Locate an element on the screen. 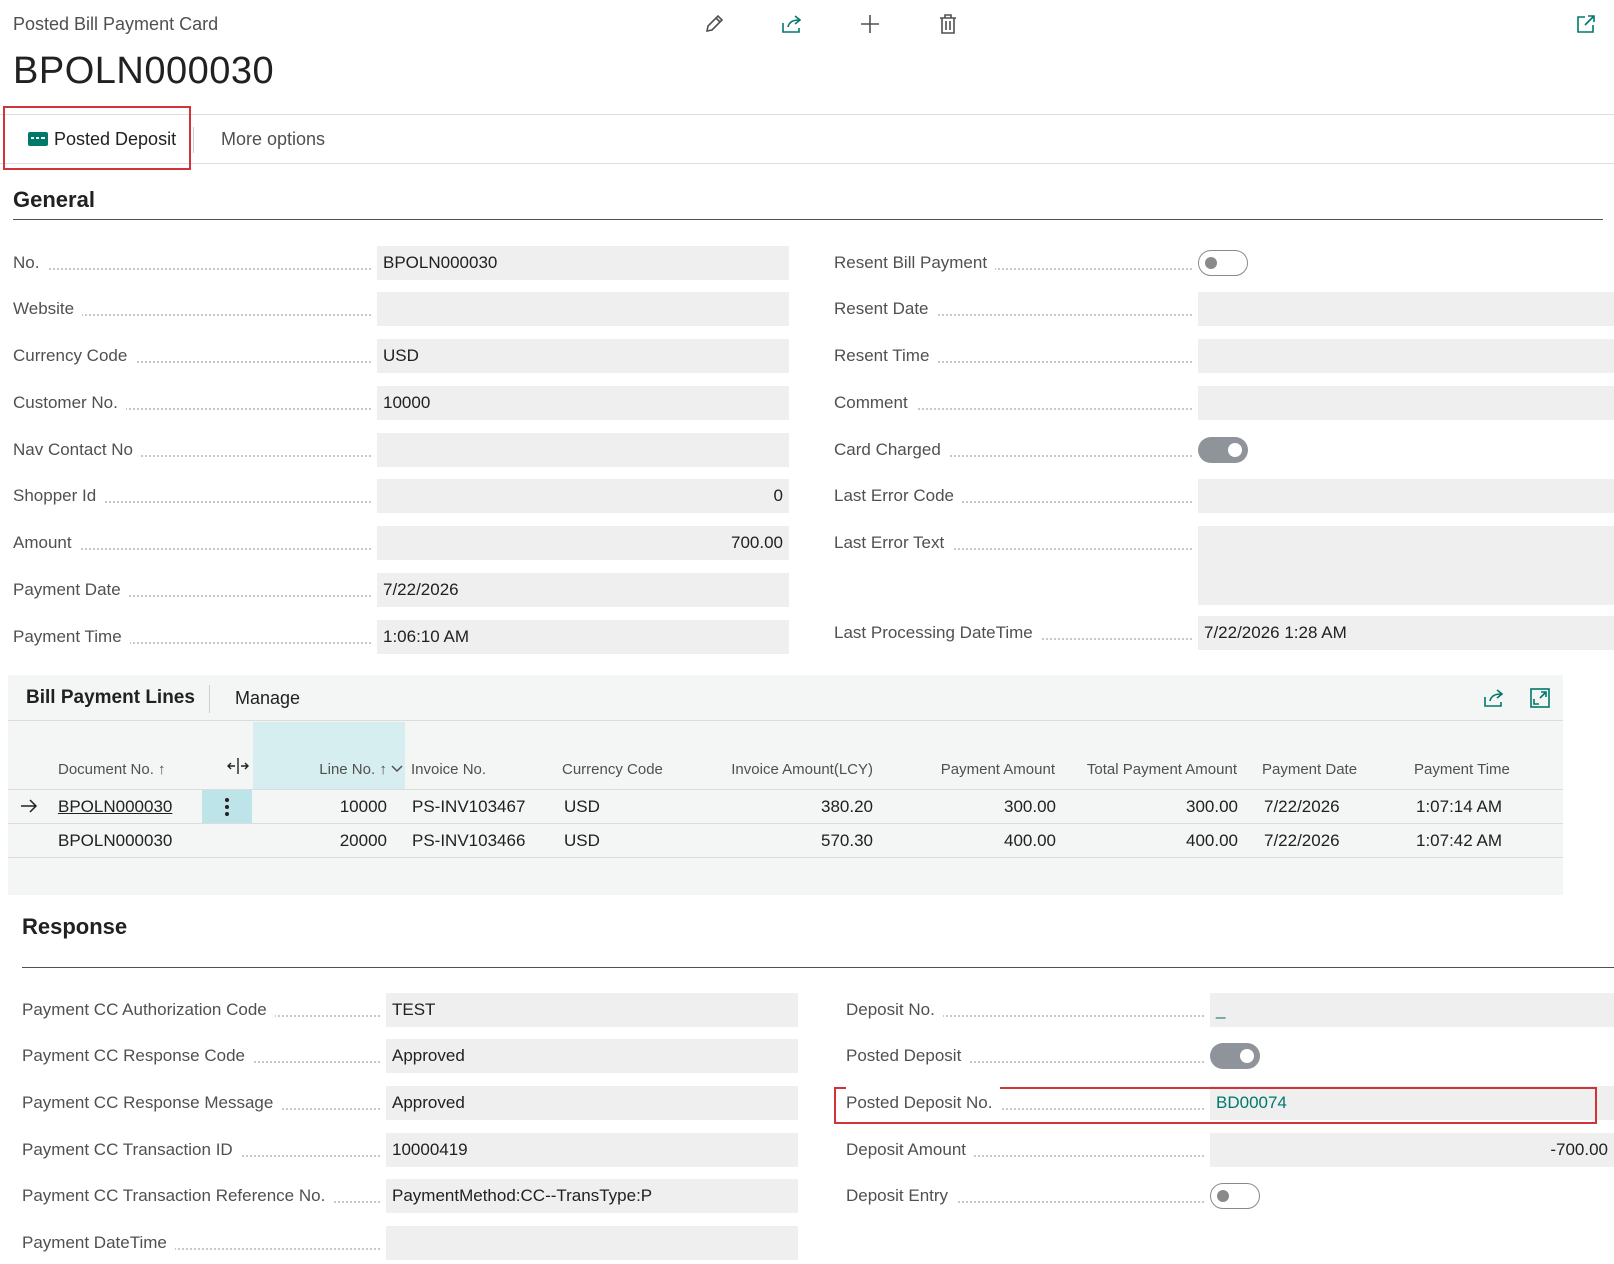  field-label: Last Error Text is located at coordinates (893, 543).